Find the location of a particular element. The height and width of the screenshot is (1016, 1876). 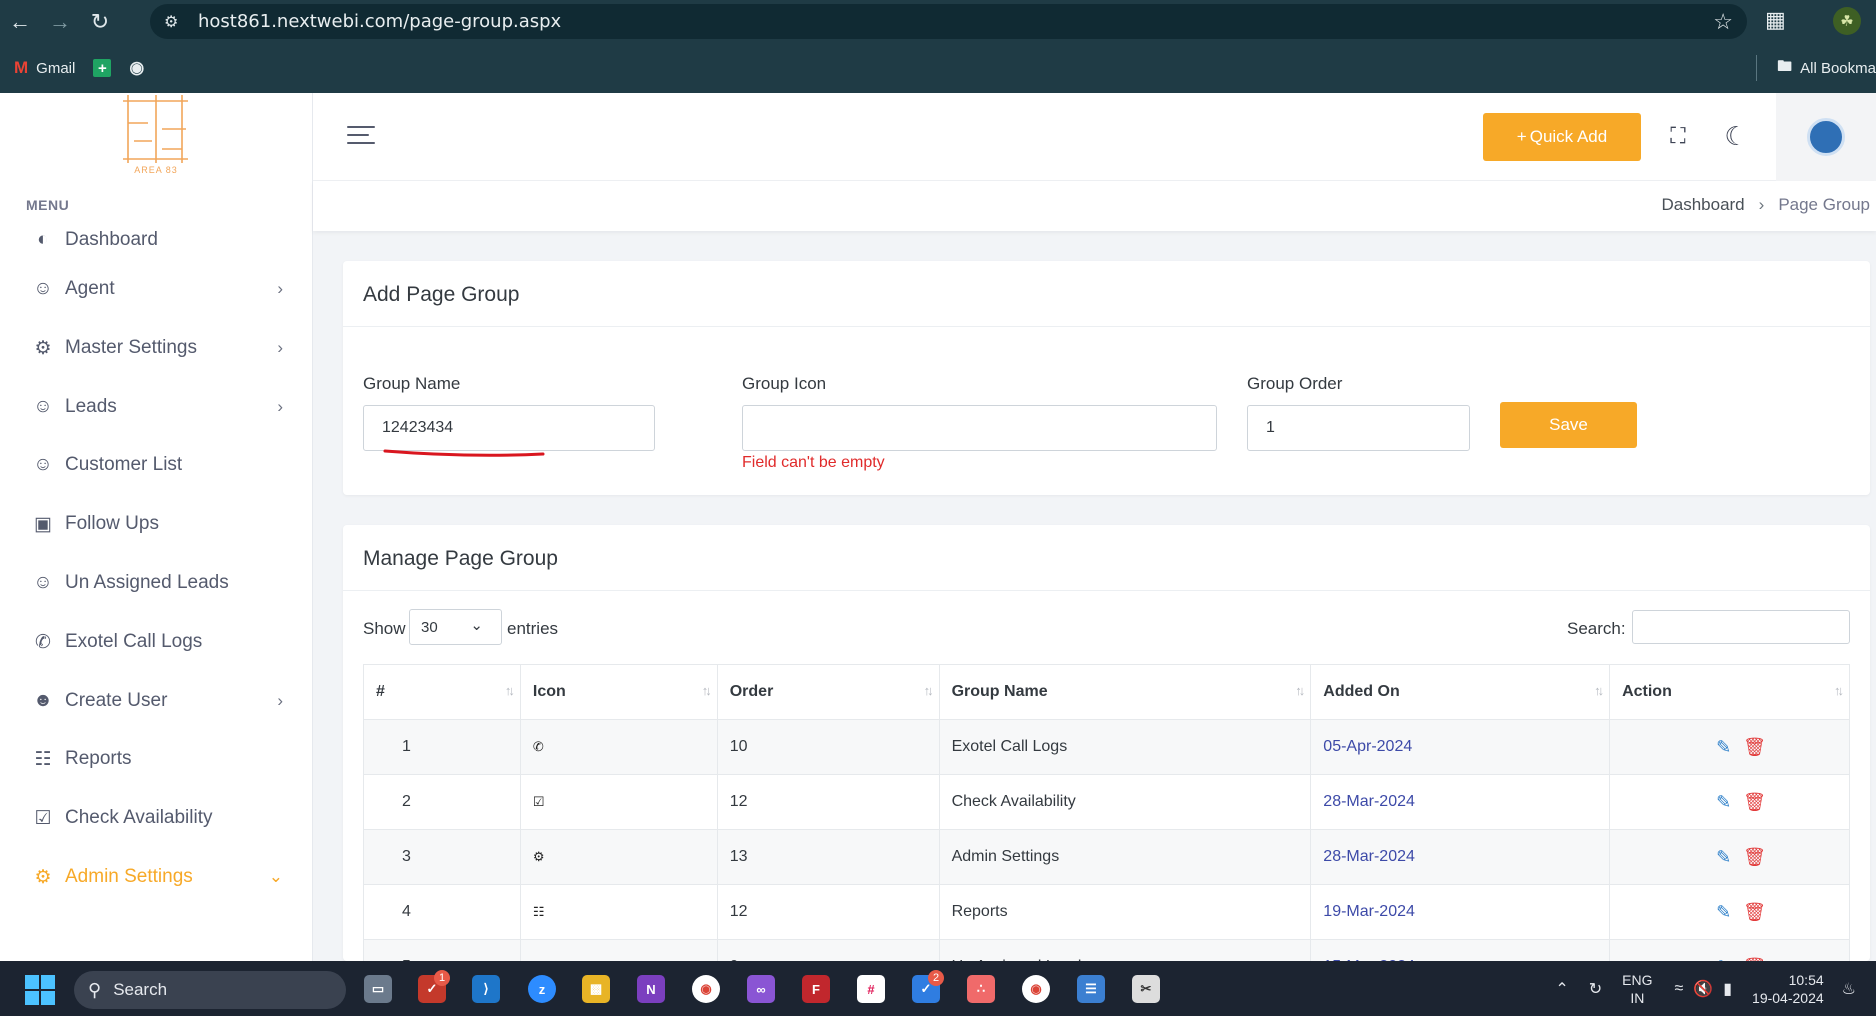

area83-logo: AREA 83 is located at coordinates (156, 136).